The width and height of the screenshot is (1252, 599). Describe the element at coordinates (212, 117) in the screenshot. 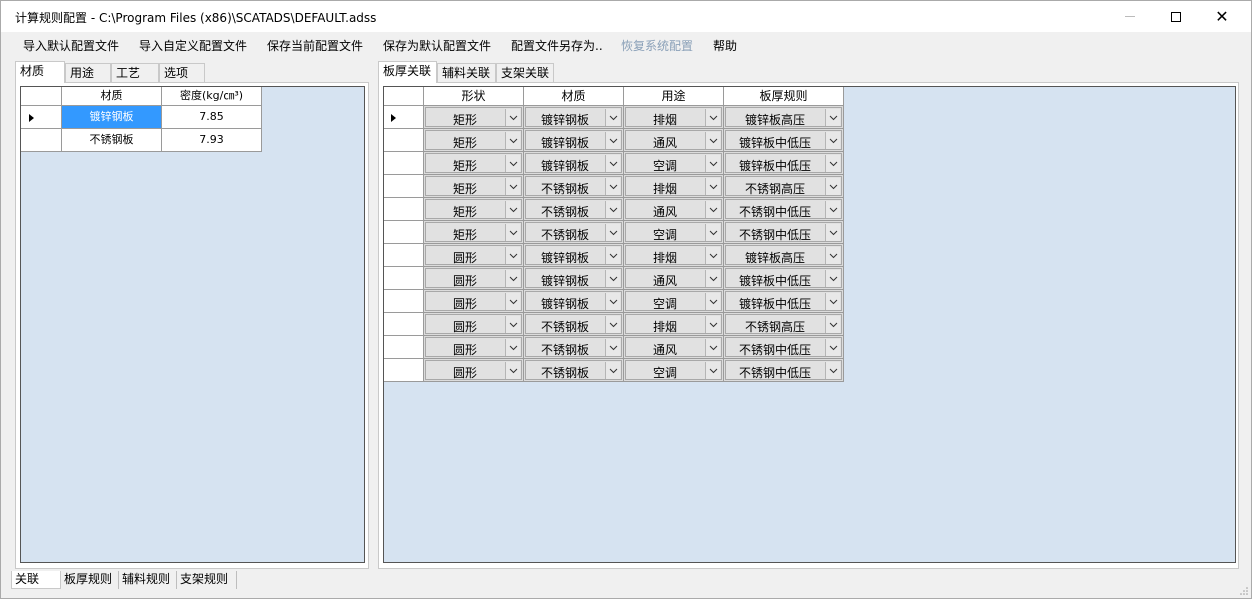

I see `cell-density: 7.85` at that location.